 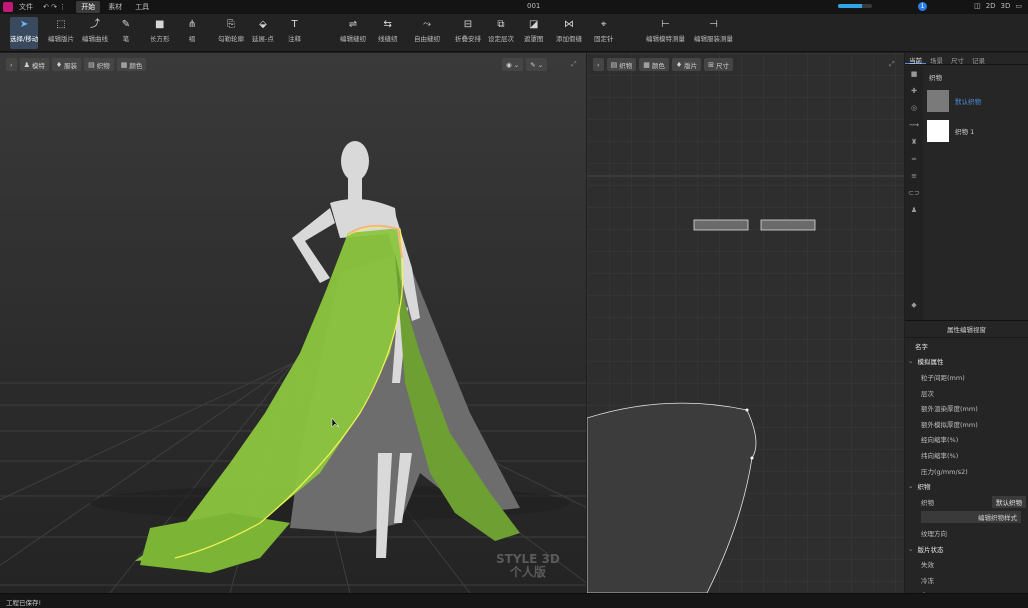 I want to click on tool-extend-point: ⬙ 延展-点, so click(x=263, y=33).